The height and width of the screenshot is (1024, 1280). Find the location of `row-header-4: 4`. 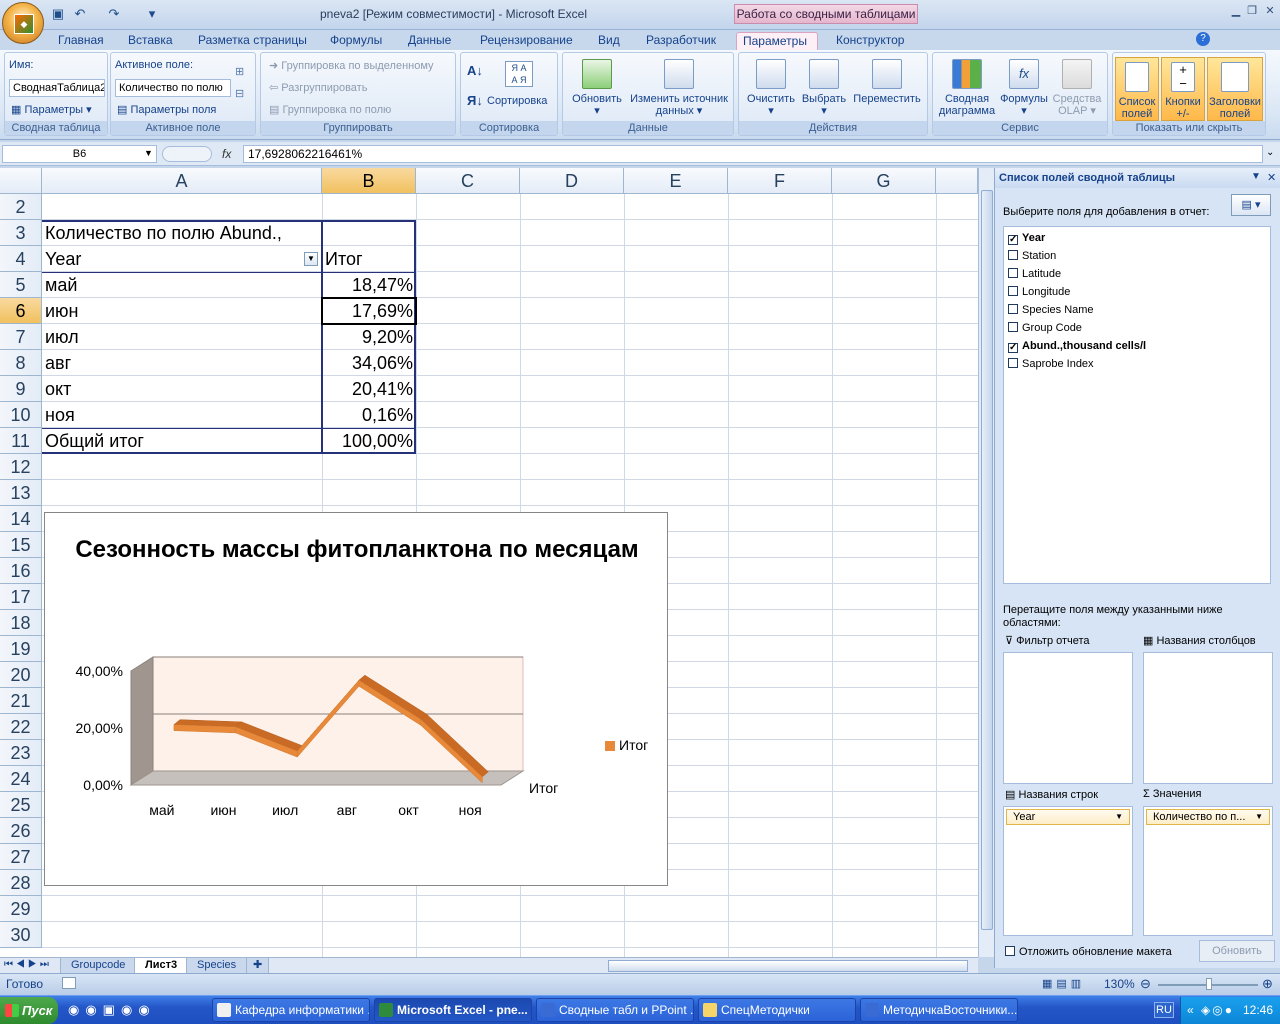

row-header-4: 4 is located at coordinates (21, 259).